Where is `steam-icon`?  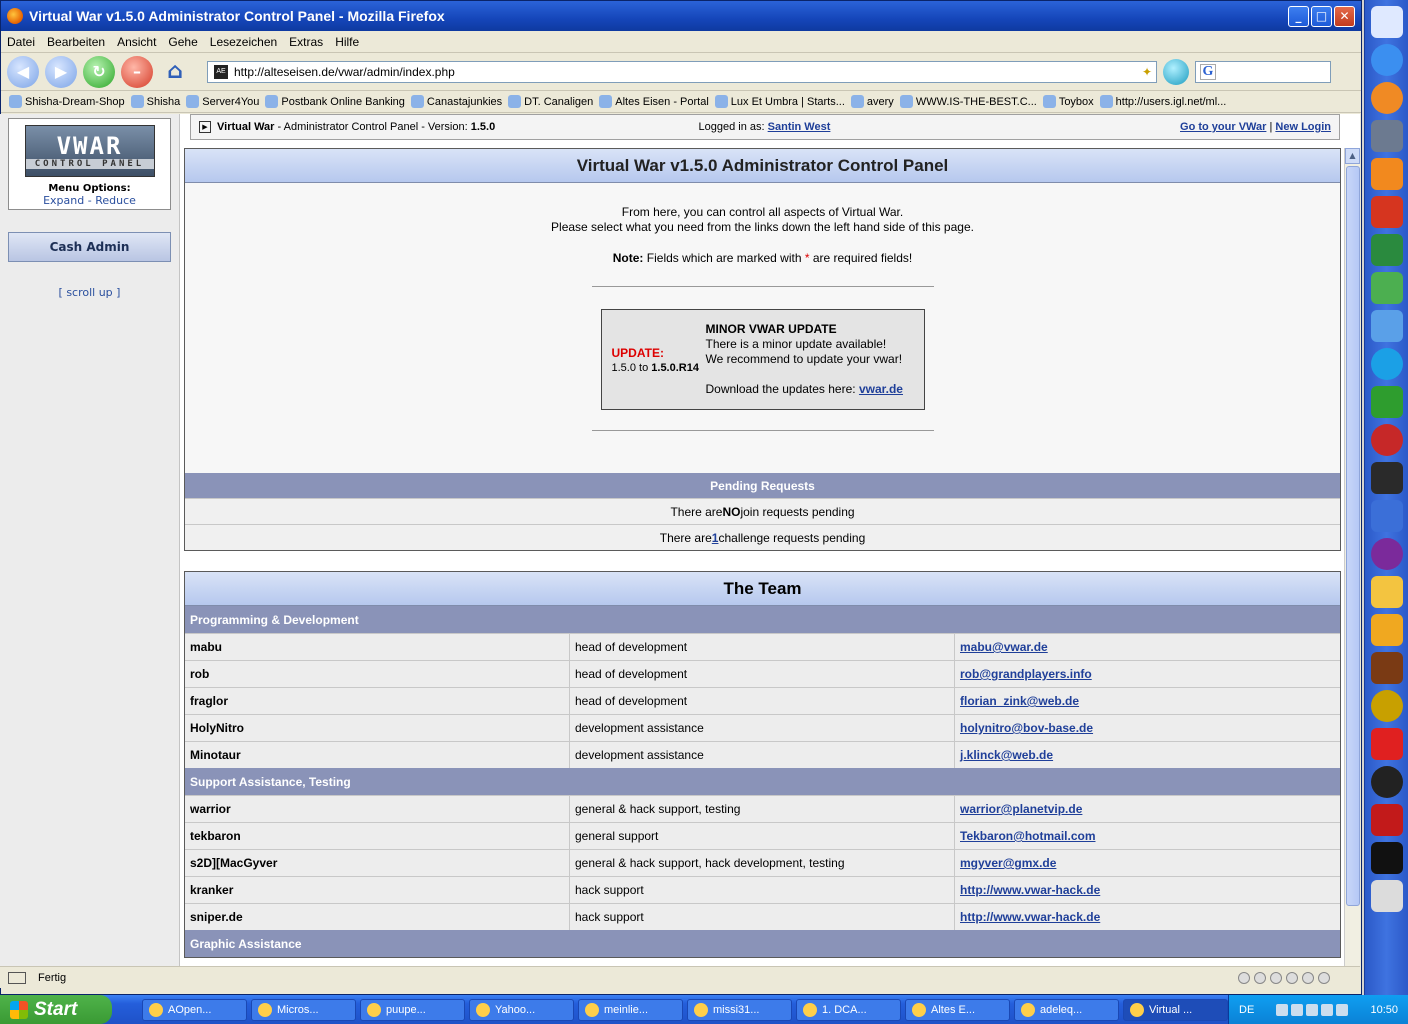 steam-icon is located at coordinates (1386, 858).